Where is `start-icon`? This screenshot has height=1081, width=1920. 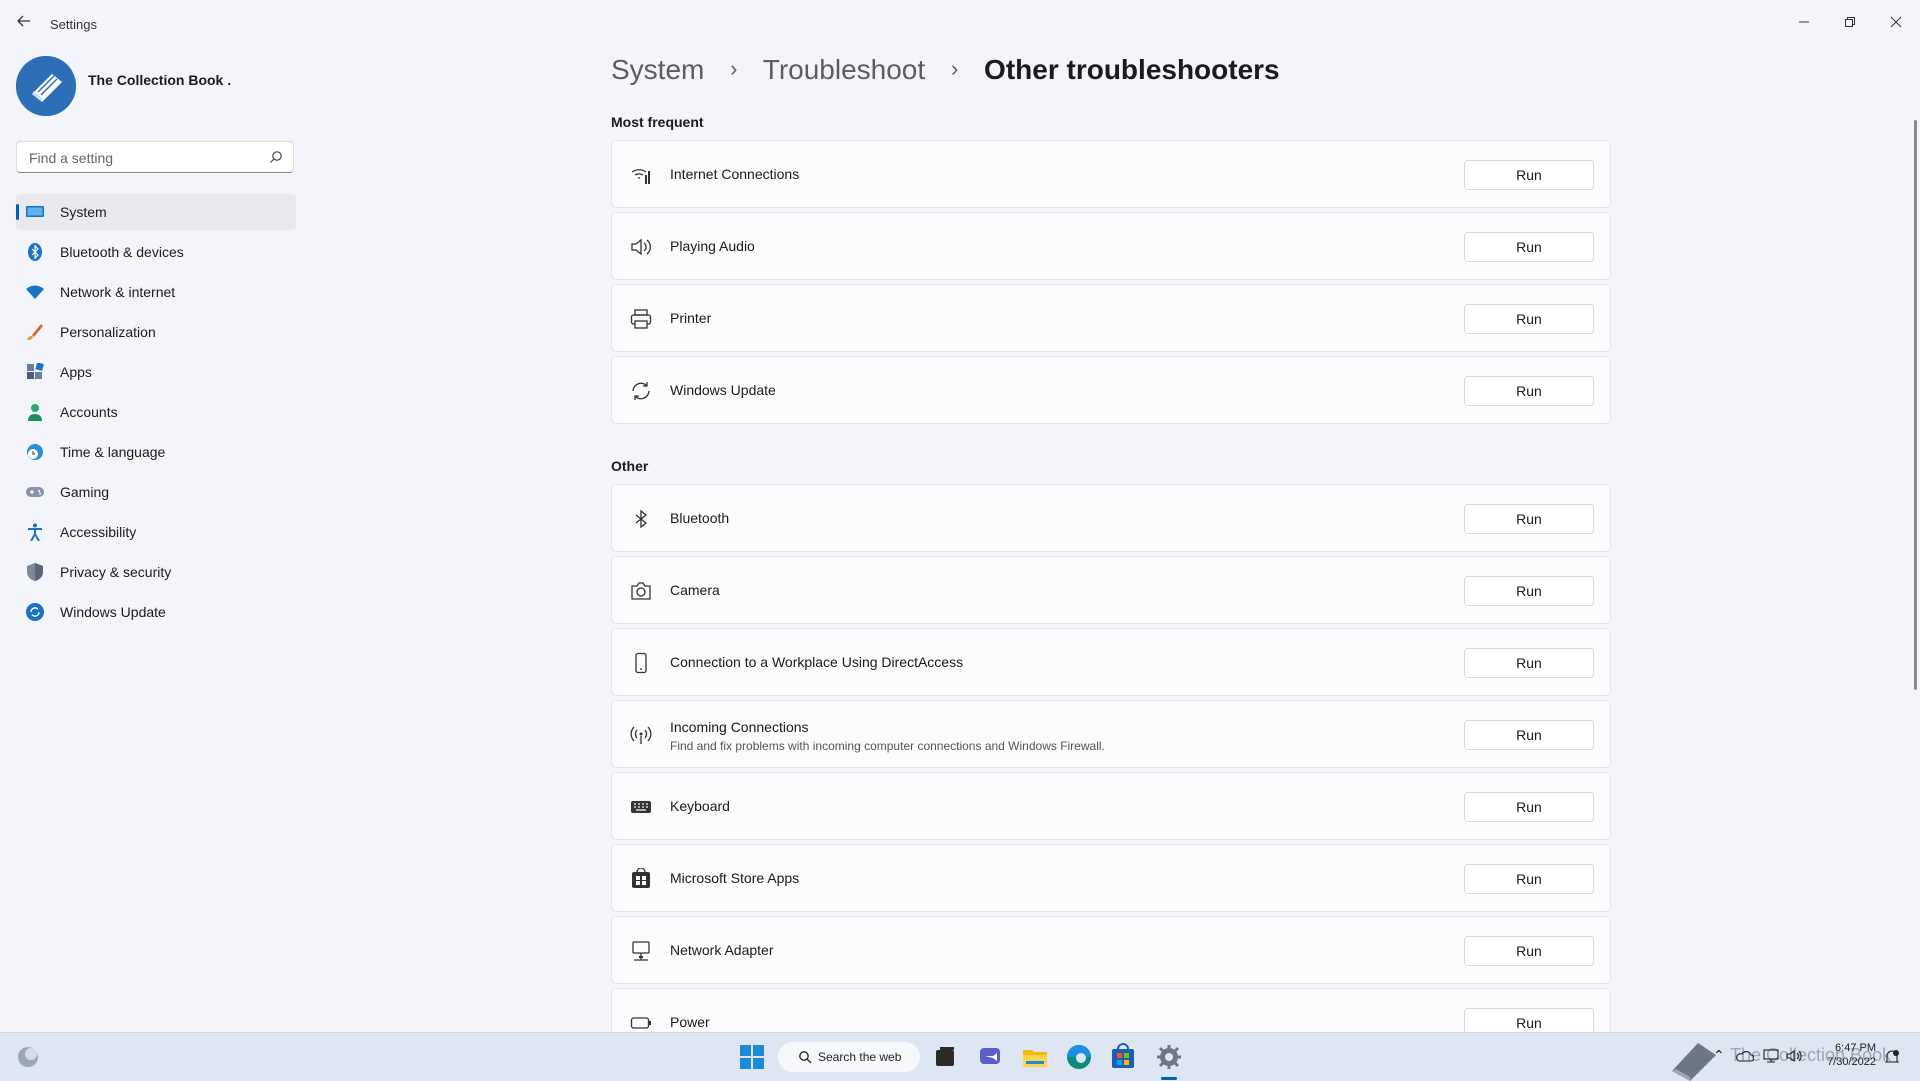
start-icon is located at coordinates (752, 1057).